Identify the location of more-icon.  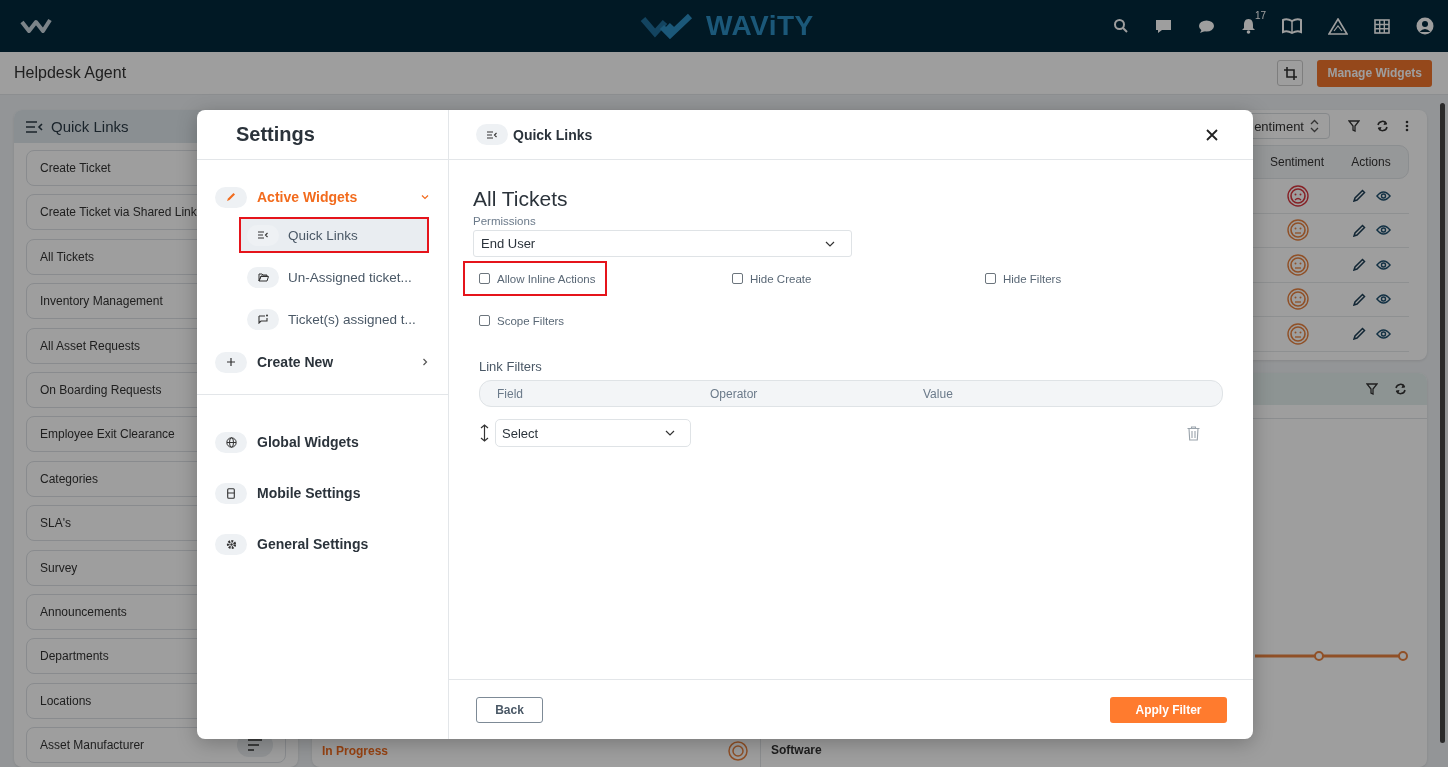
(1407, 126).